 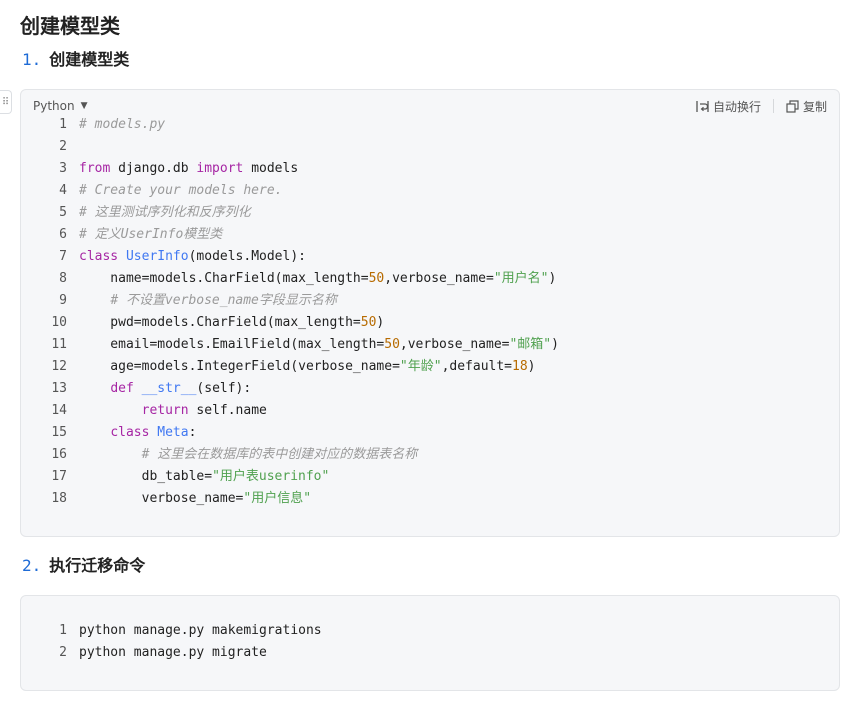 I want to click on code-text: # 不设置verbose_name字段显示名称, so click(x=223, y=300).